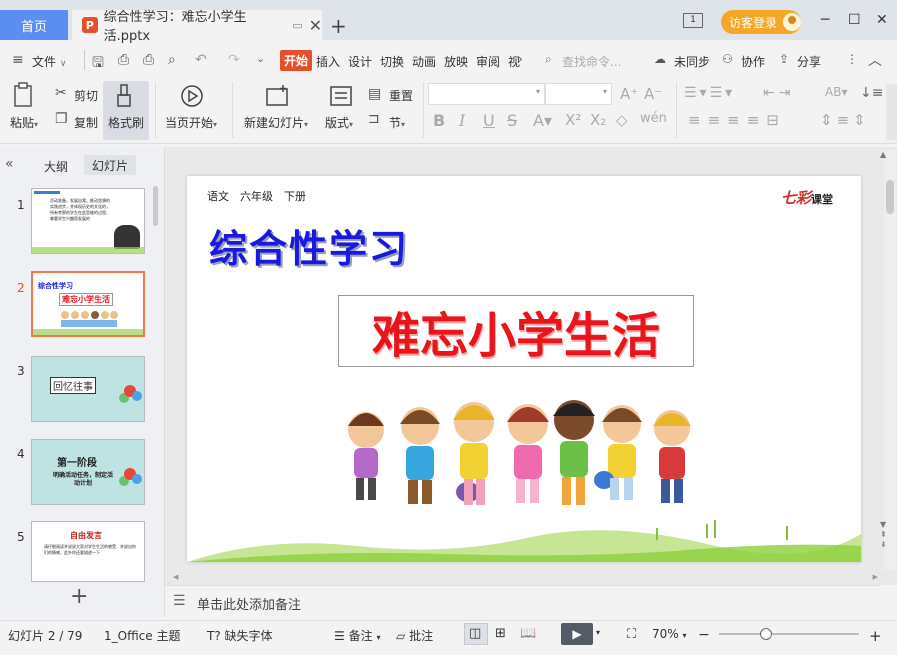 The width and height of the screenshot is (897, 655). I want to click on notes-toggle-button: ☰ 备注 ▾, so click(357, 635).